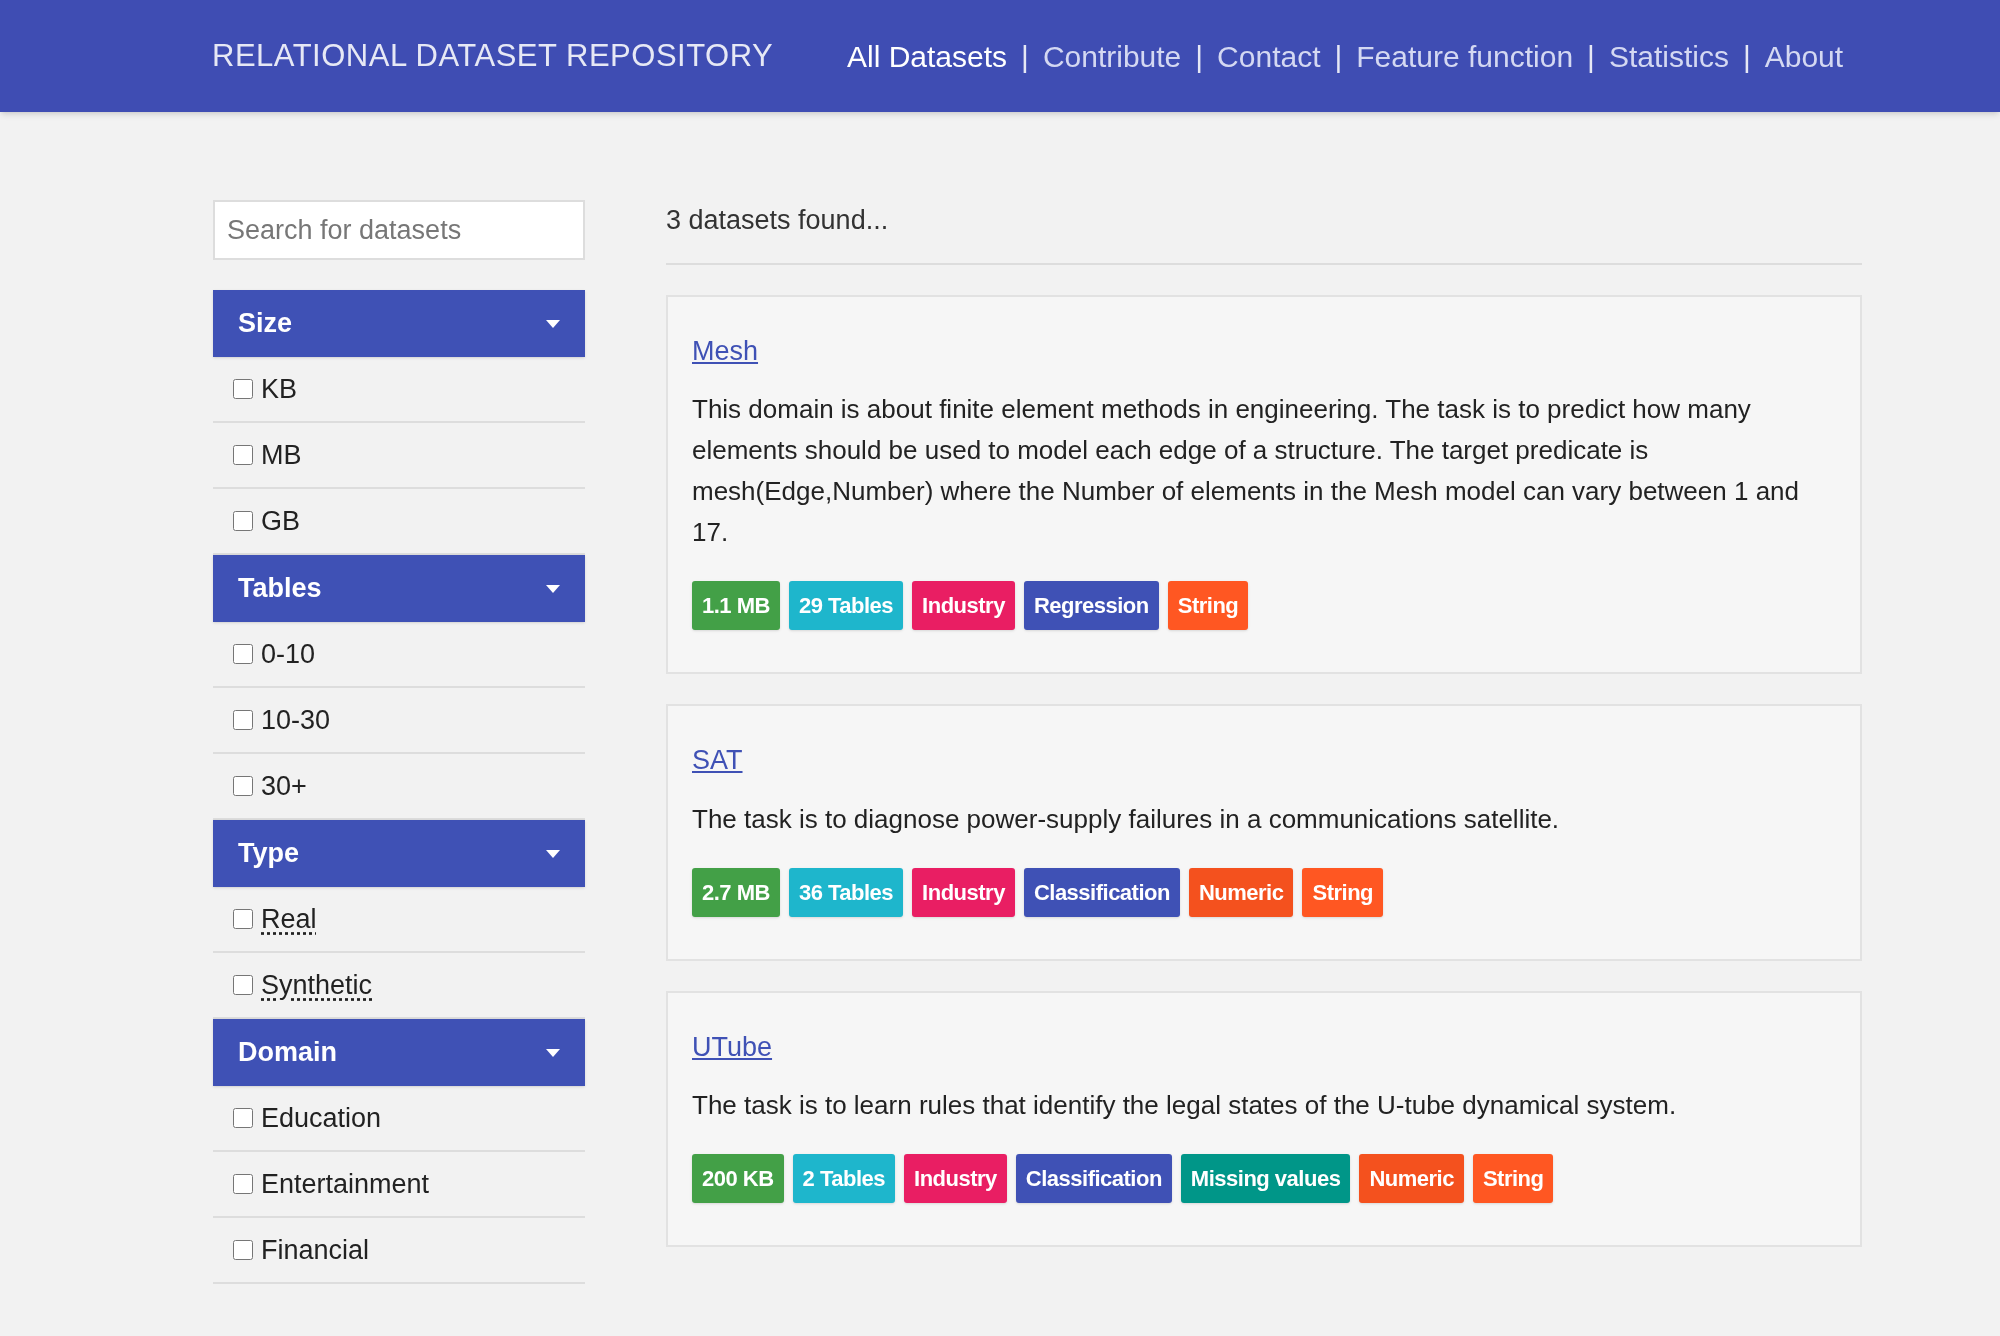 The height and width of the screenshot is (1336, 2000). What do you see at coordinates (399, 588) in the screenshot?
I see `filter-header: Tables` at bounding box center [399, 588].